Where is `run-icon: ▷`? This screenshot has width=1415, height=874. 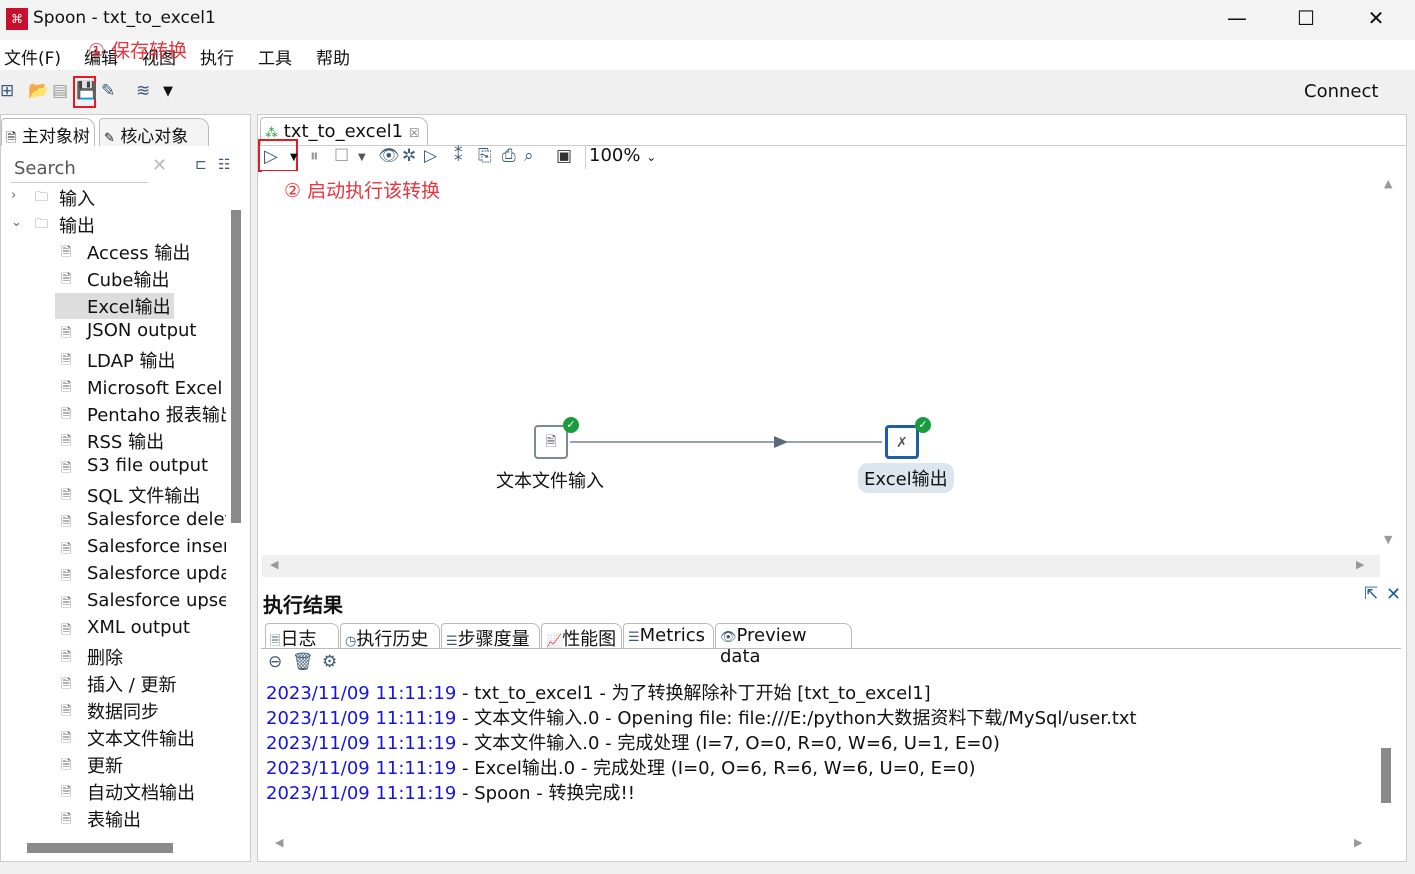 run-icon: ▷ is located at coordinates (271, 156).